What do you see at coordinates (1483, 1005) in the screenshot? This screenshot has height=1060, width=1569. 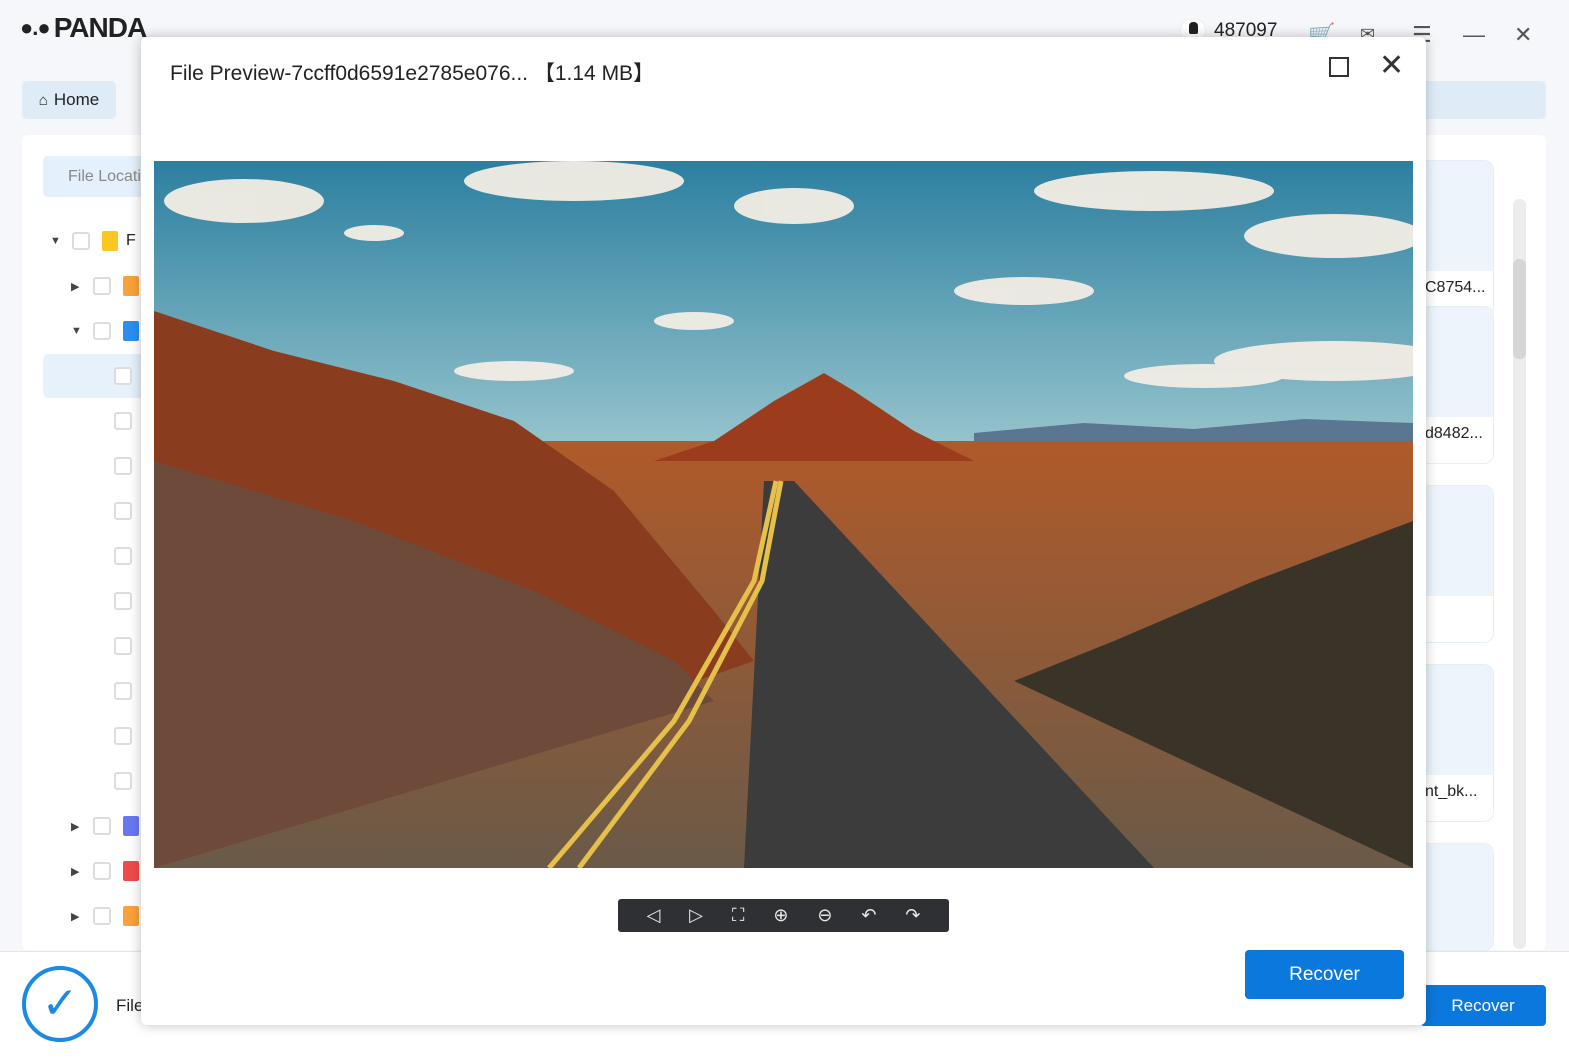 I see `recover-button-main: Recover` at bounding box center [1483, 1005].